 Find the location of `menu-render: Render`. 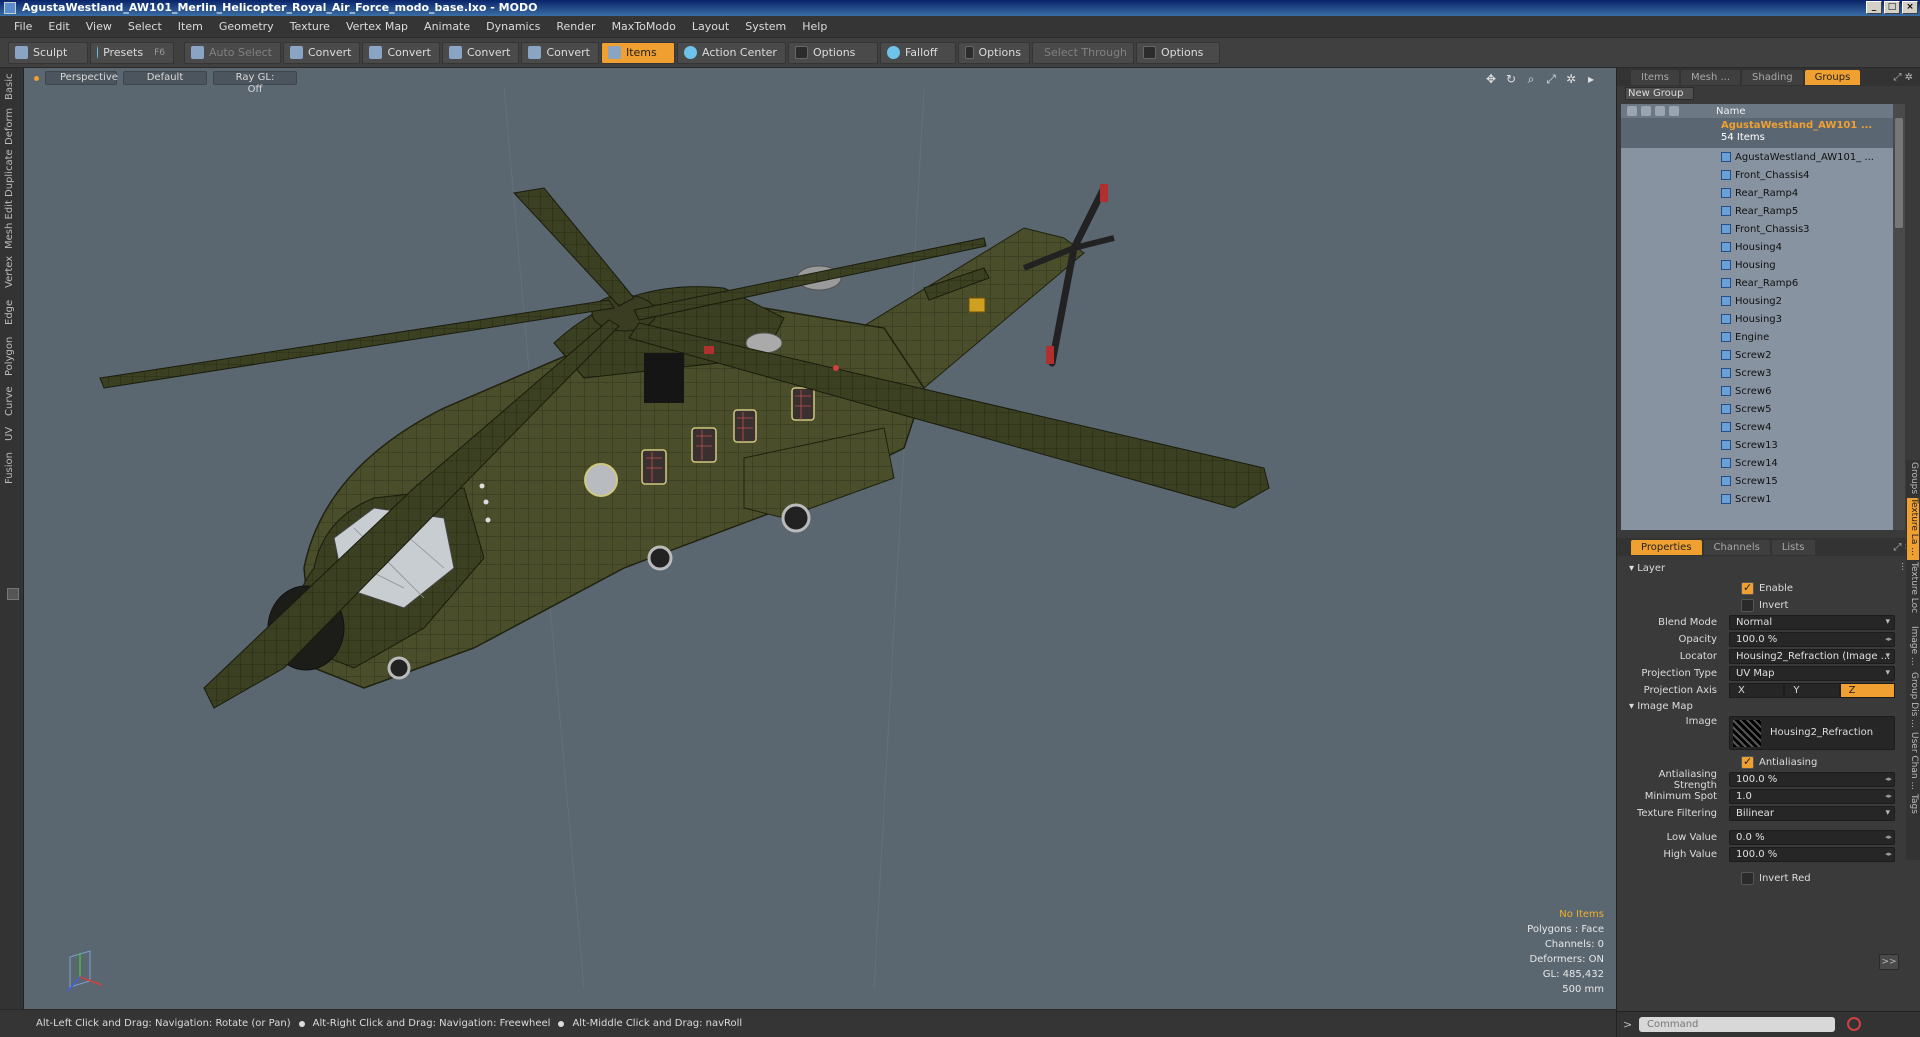

menu-render: Render is located at coordinates (575, 26).